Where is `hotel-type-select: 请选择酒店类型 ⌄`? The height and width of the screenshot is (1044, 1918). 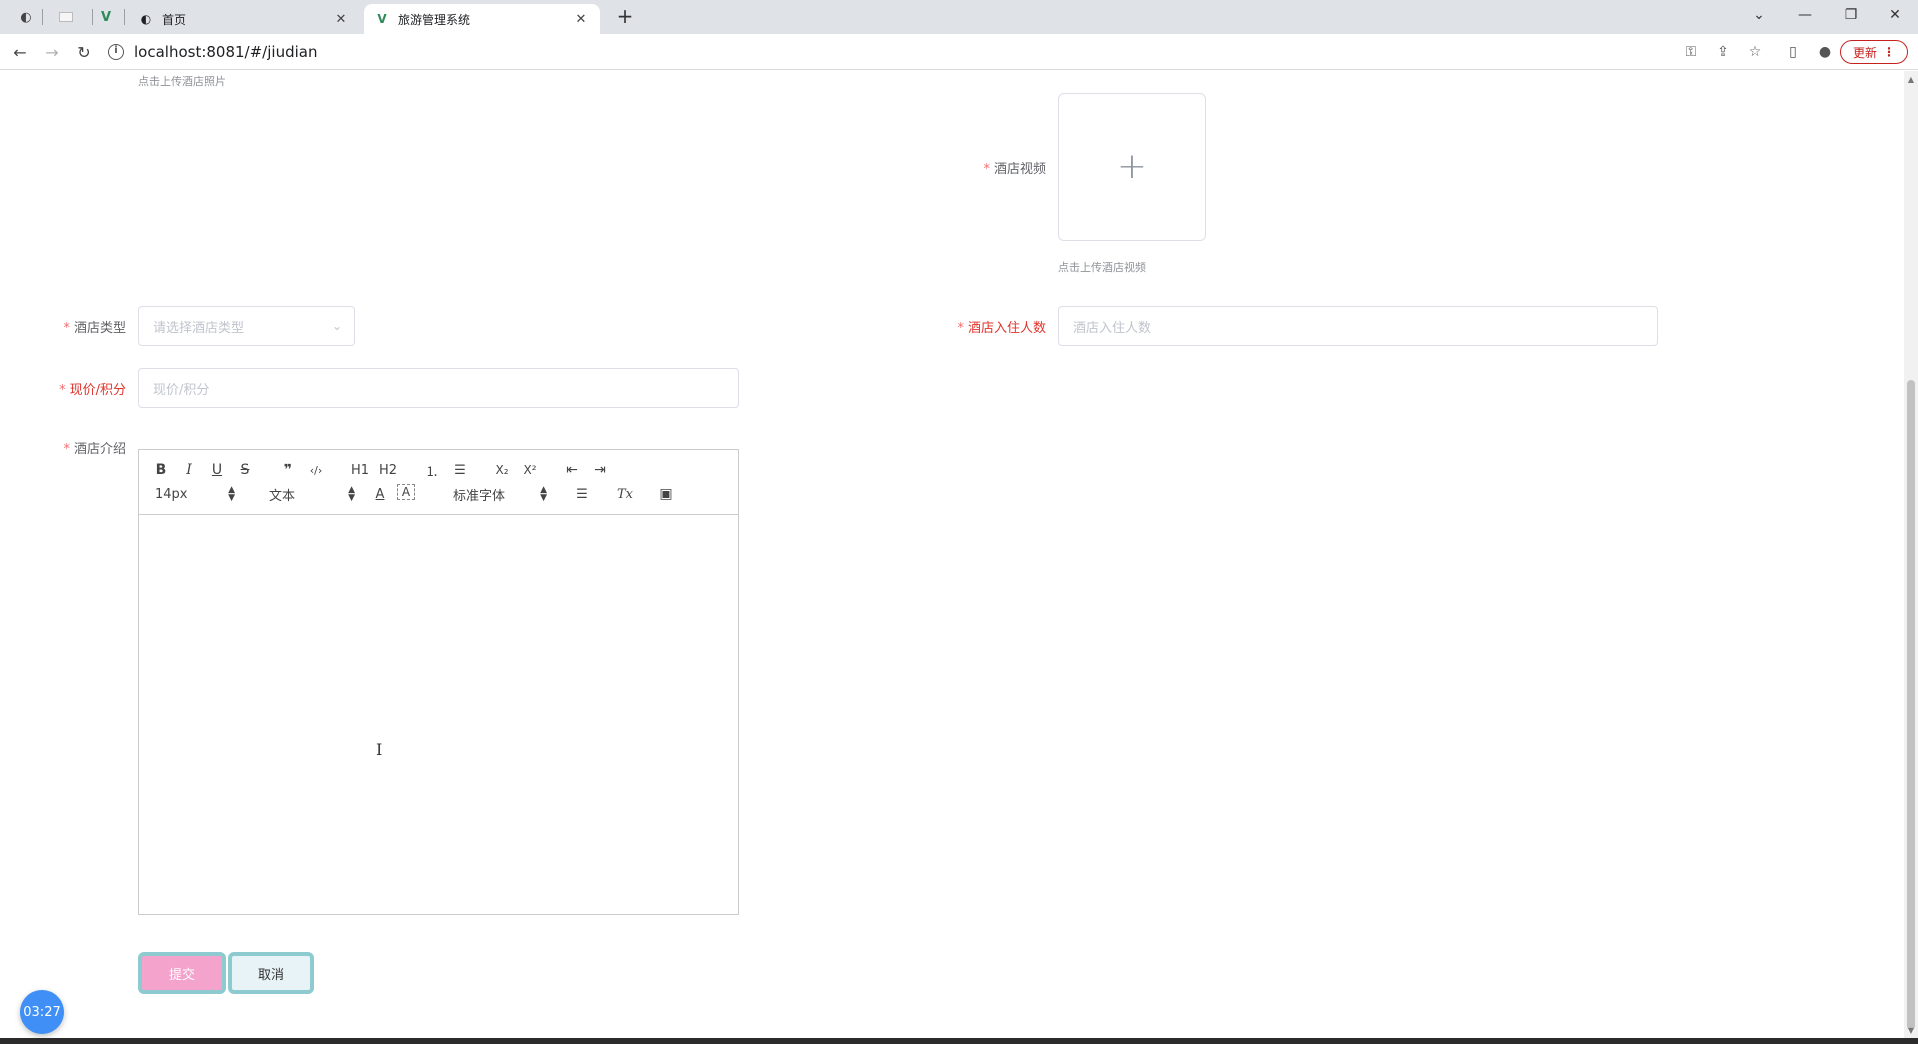 hotel-type-select: 请选择酒店类型 ⌄ is located at coordinates (246, 326).